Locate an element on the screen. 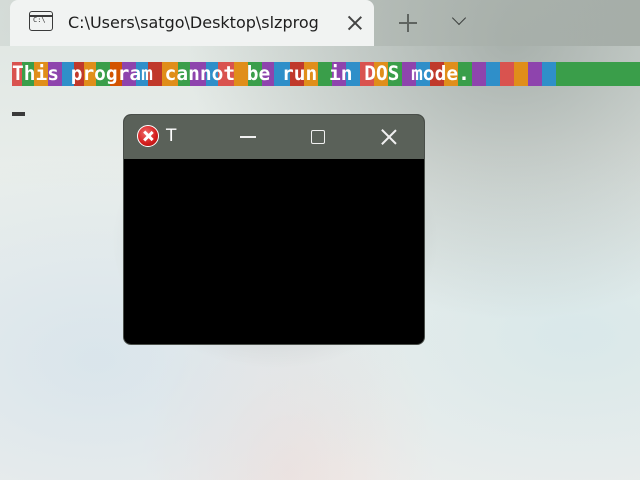 This screenshot has height=480, width=640. terminal-tab-bar: C:\ C:\Users\satgo\Desktop\slzprog is located at coordinates (320, 23).